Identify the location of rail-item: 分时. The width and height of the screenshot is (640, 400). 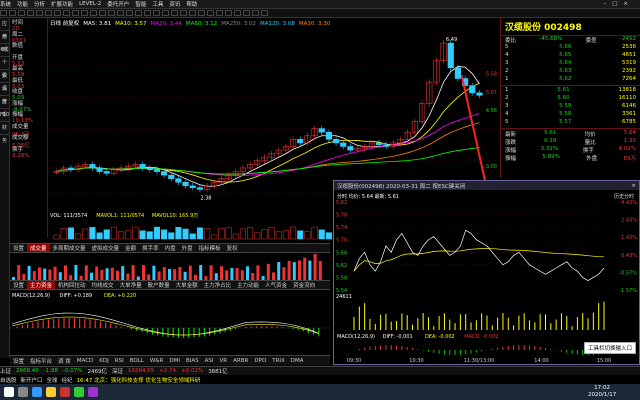
(4, 42).